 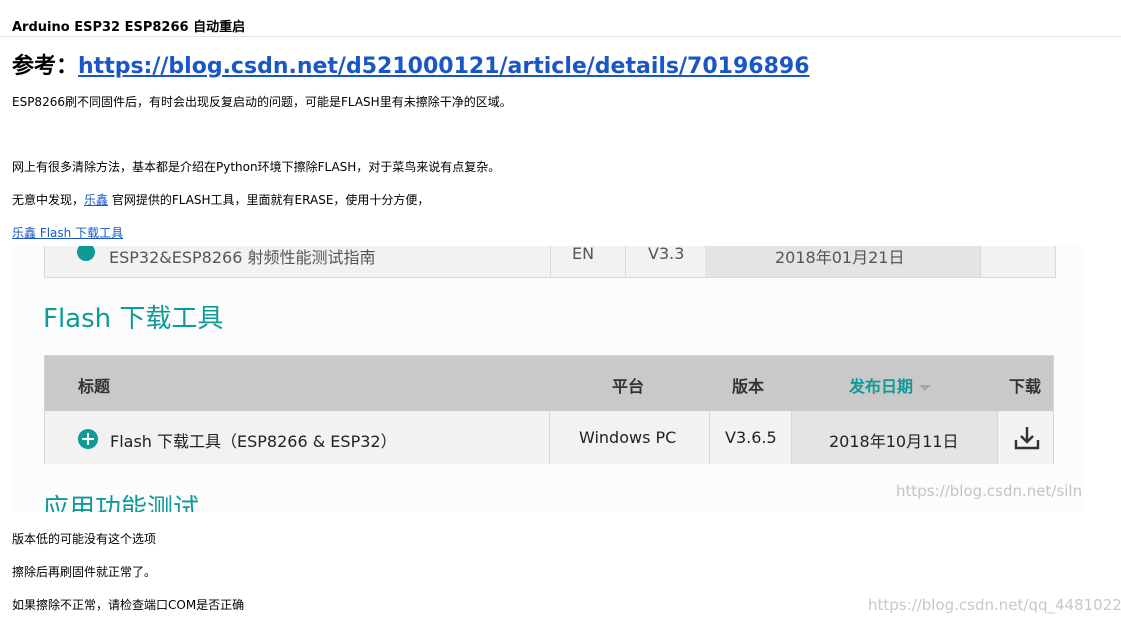 What do you see at coordinates (748, 386) in the screenshot?
I see `header-version: 版本` at bounding box center [748, 386].